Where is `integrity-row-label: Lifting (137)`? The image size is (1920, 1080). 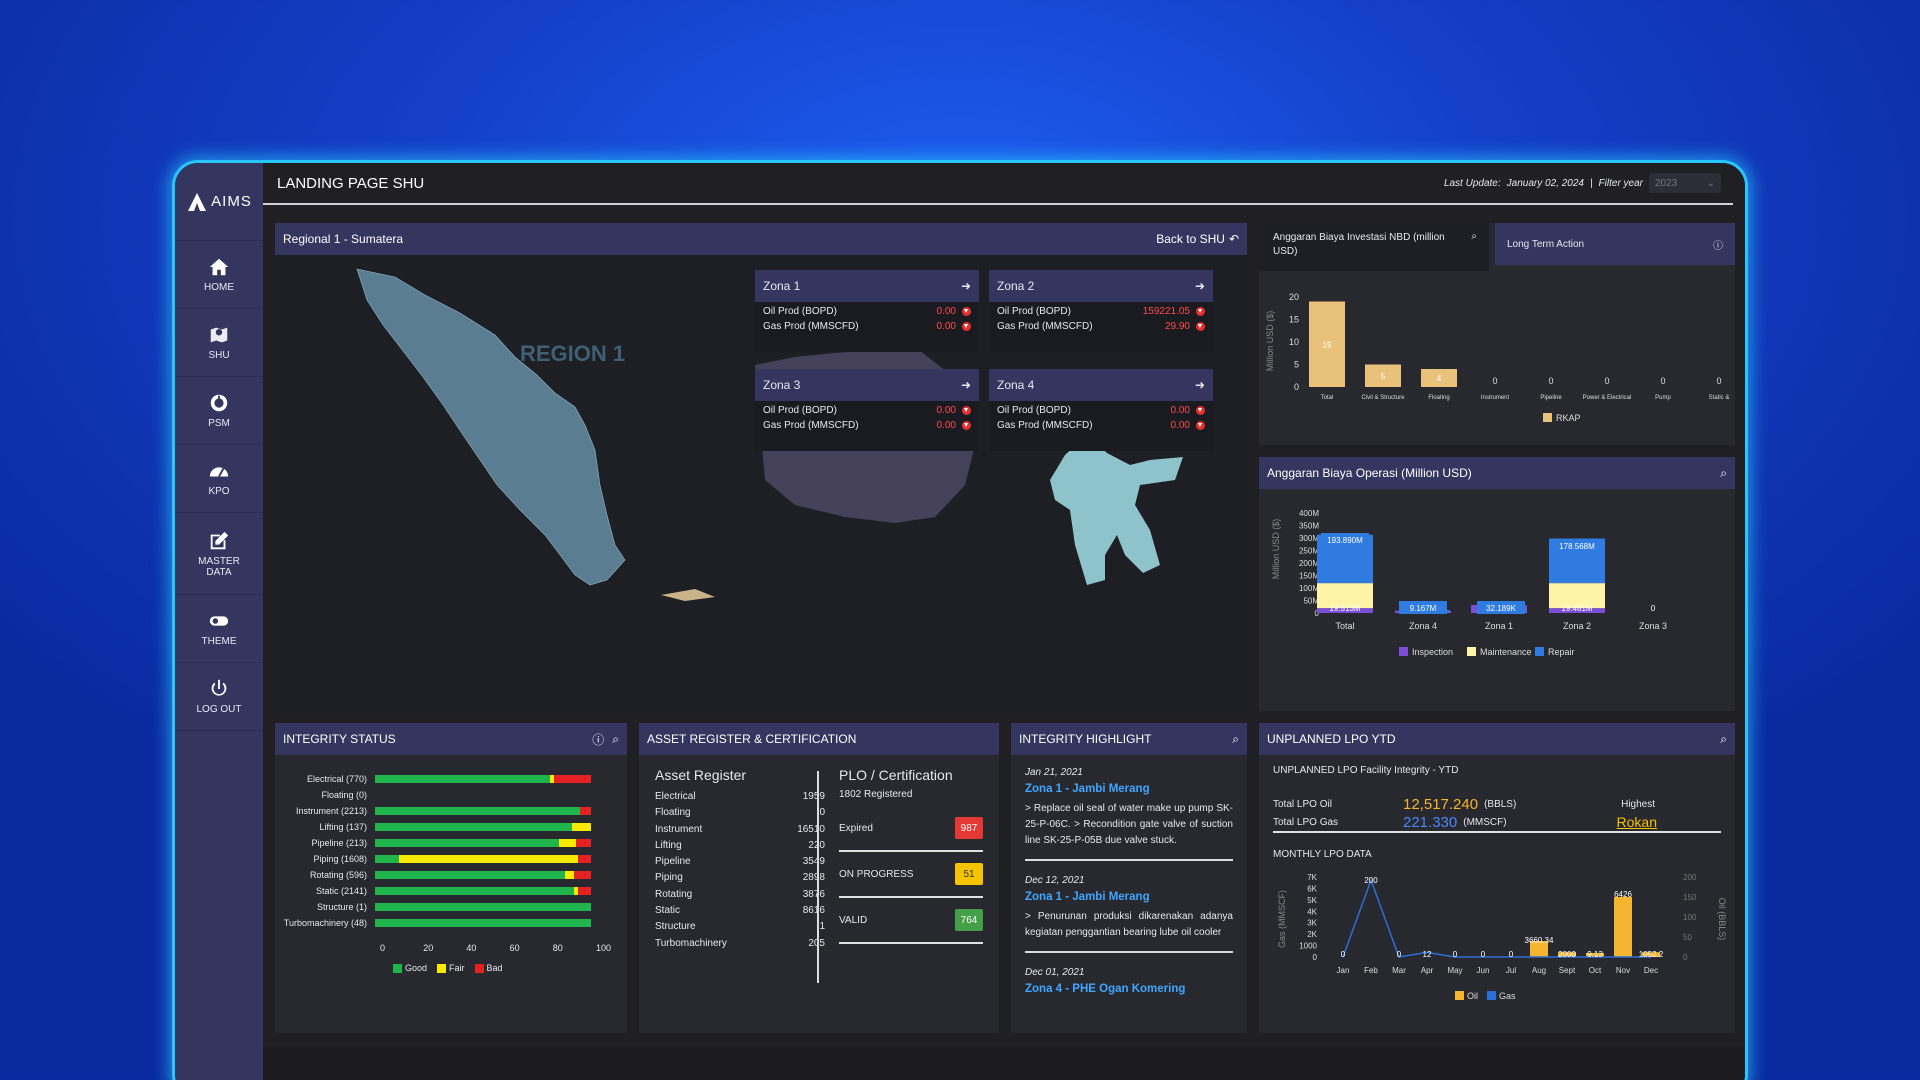 integrity-row-label: Lifting (137) is located at coordinates (343, 827).